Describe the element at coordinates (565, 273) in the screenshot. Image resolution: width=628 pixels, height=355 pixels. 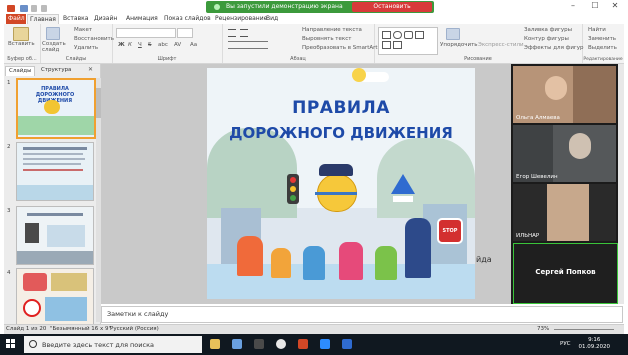
I see `video-tile-4: Сергей Попков` at that location.